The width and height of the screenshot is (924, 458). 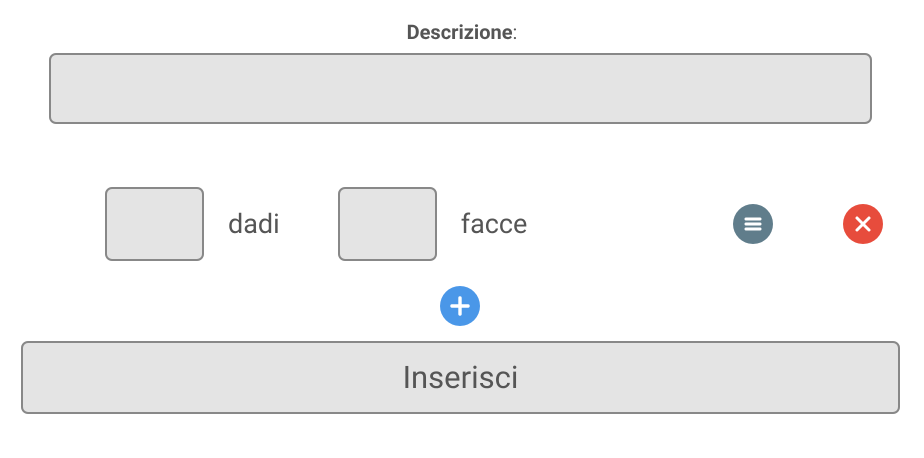 I want to click on close-icon, so click(x=863, y=224).